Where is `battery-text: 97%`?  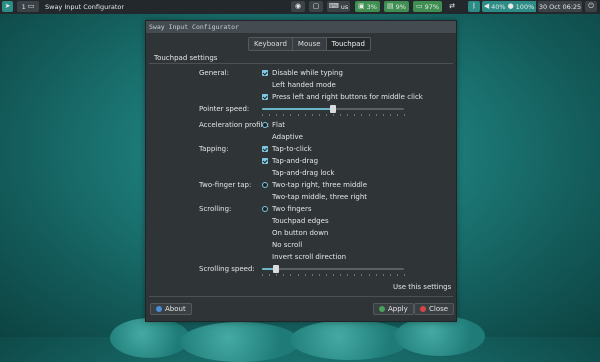
battery-text: 97% is located at coordinates (432, 6).